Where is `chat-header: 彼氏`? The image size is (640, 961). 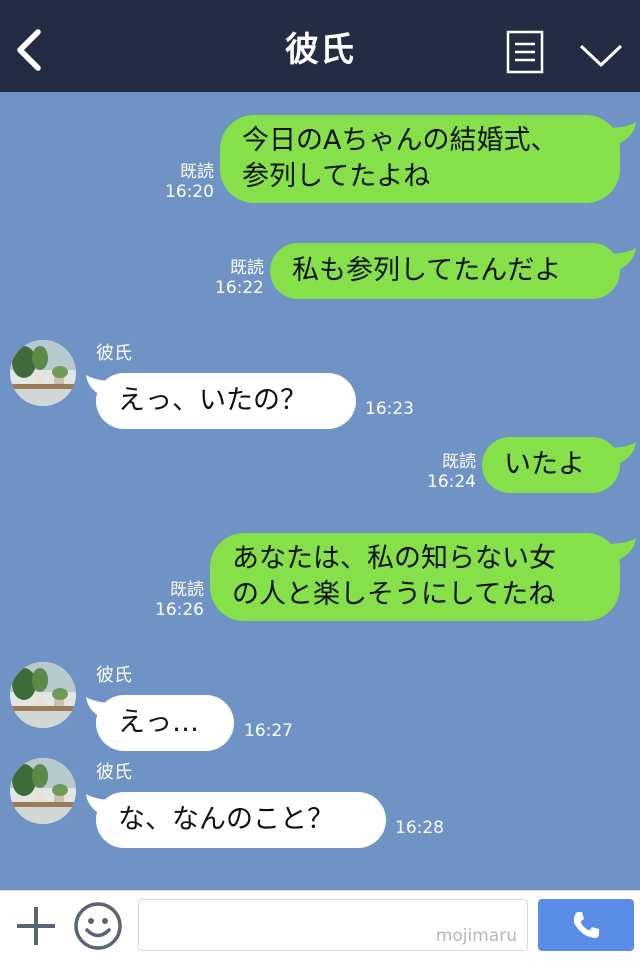
chat-header: 彼氏 is located at coordinates (320, 46).